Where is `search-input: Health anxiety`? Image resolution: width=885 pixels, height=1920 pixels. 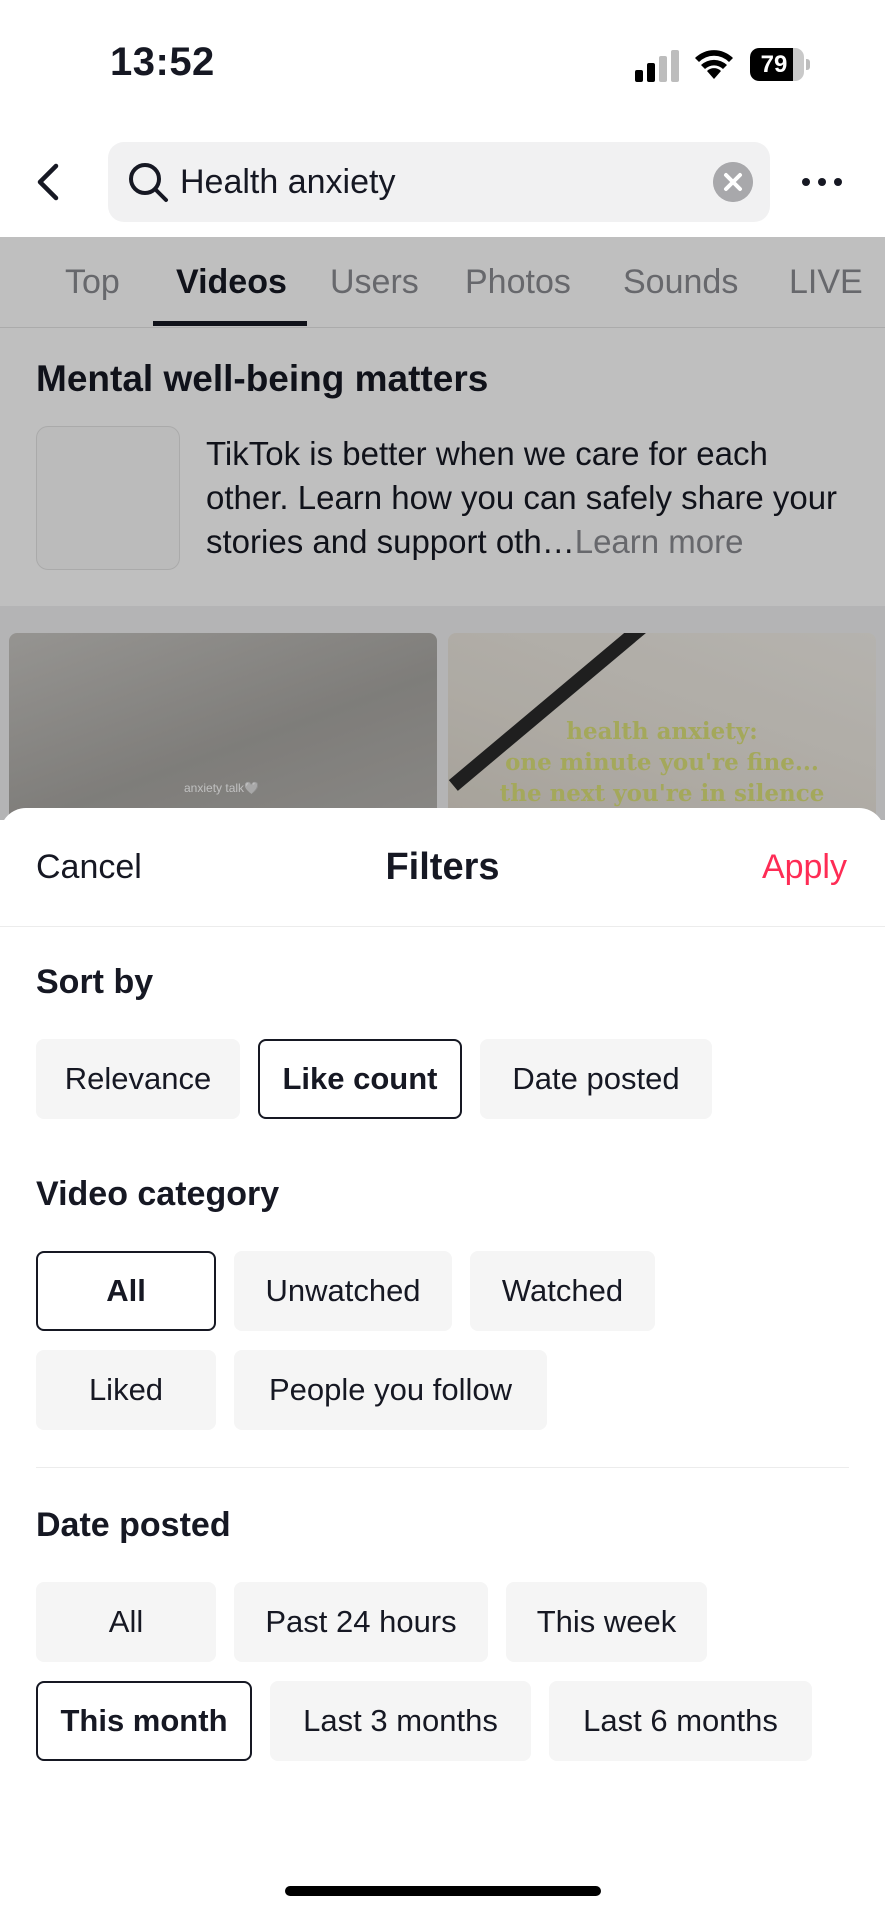 search-input: Health anxiety is located at coordinates (439, 182).